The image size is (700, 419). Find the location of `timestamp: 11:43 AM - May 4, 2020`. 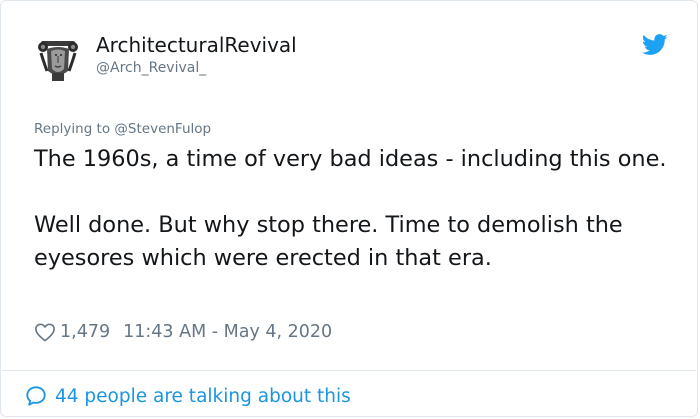

timestamp: 11:43 AM - May 4, 2020 is located at coordinates (227, 332).